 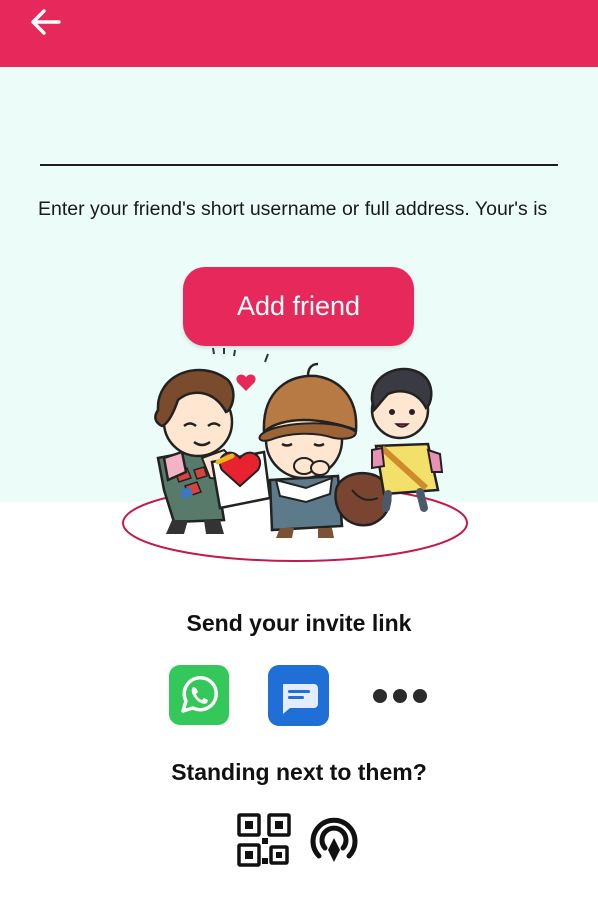 I want to click on app-bar, so click(x=299, y=33).